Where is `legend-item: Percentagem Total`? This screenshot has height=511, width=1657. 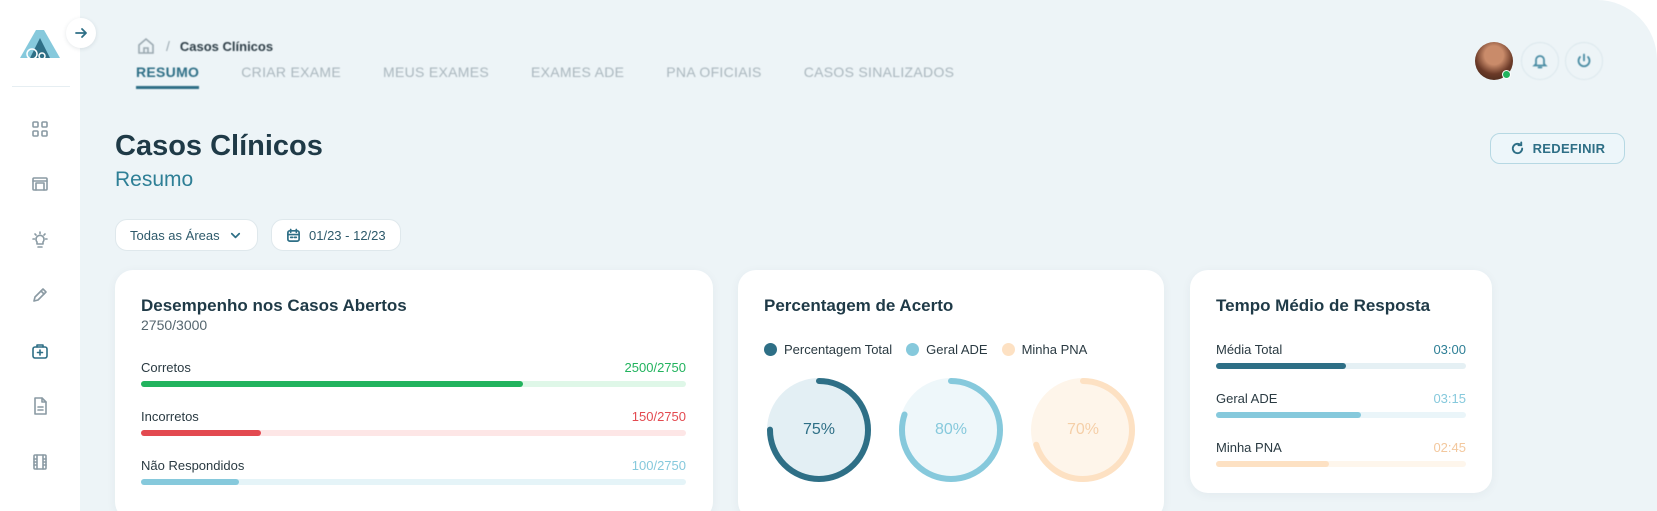 legend-item: Percentagem Total is located at coordinates (828, 349).